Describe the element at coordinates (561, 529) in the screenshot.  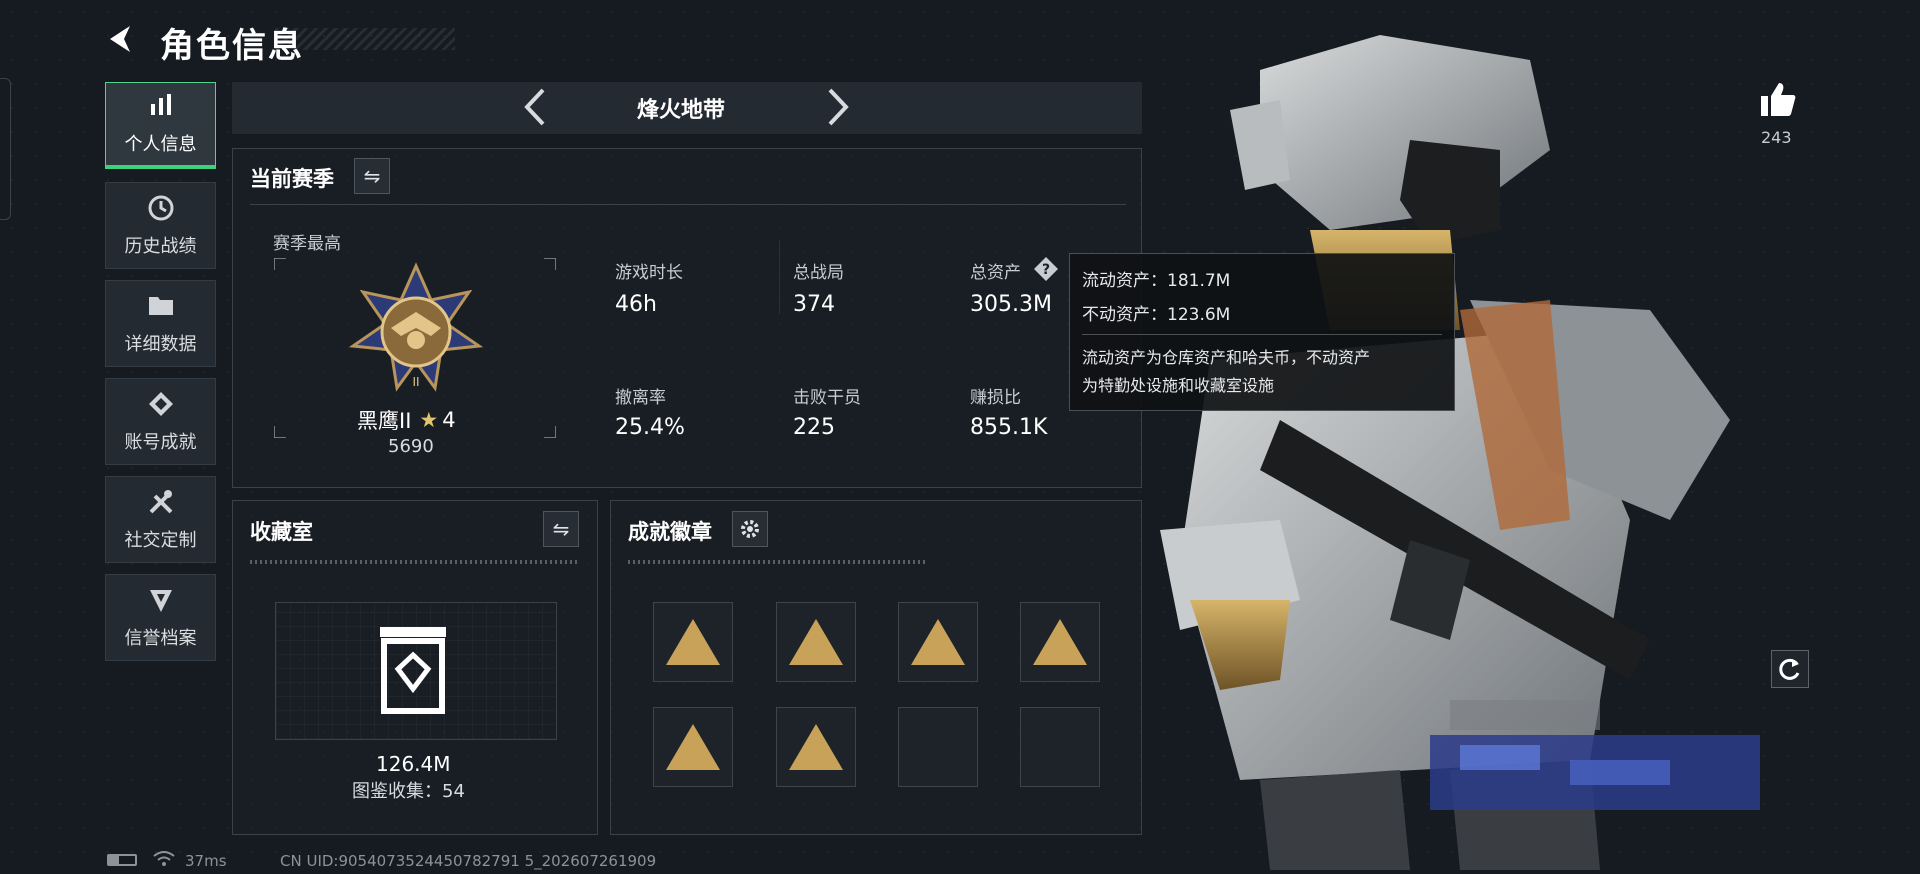
I see `collection-switch-button: ⇋` at that location.